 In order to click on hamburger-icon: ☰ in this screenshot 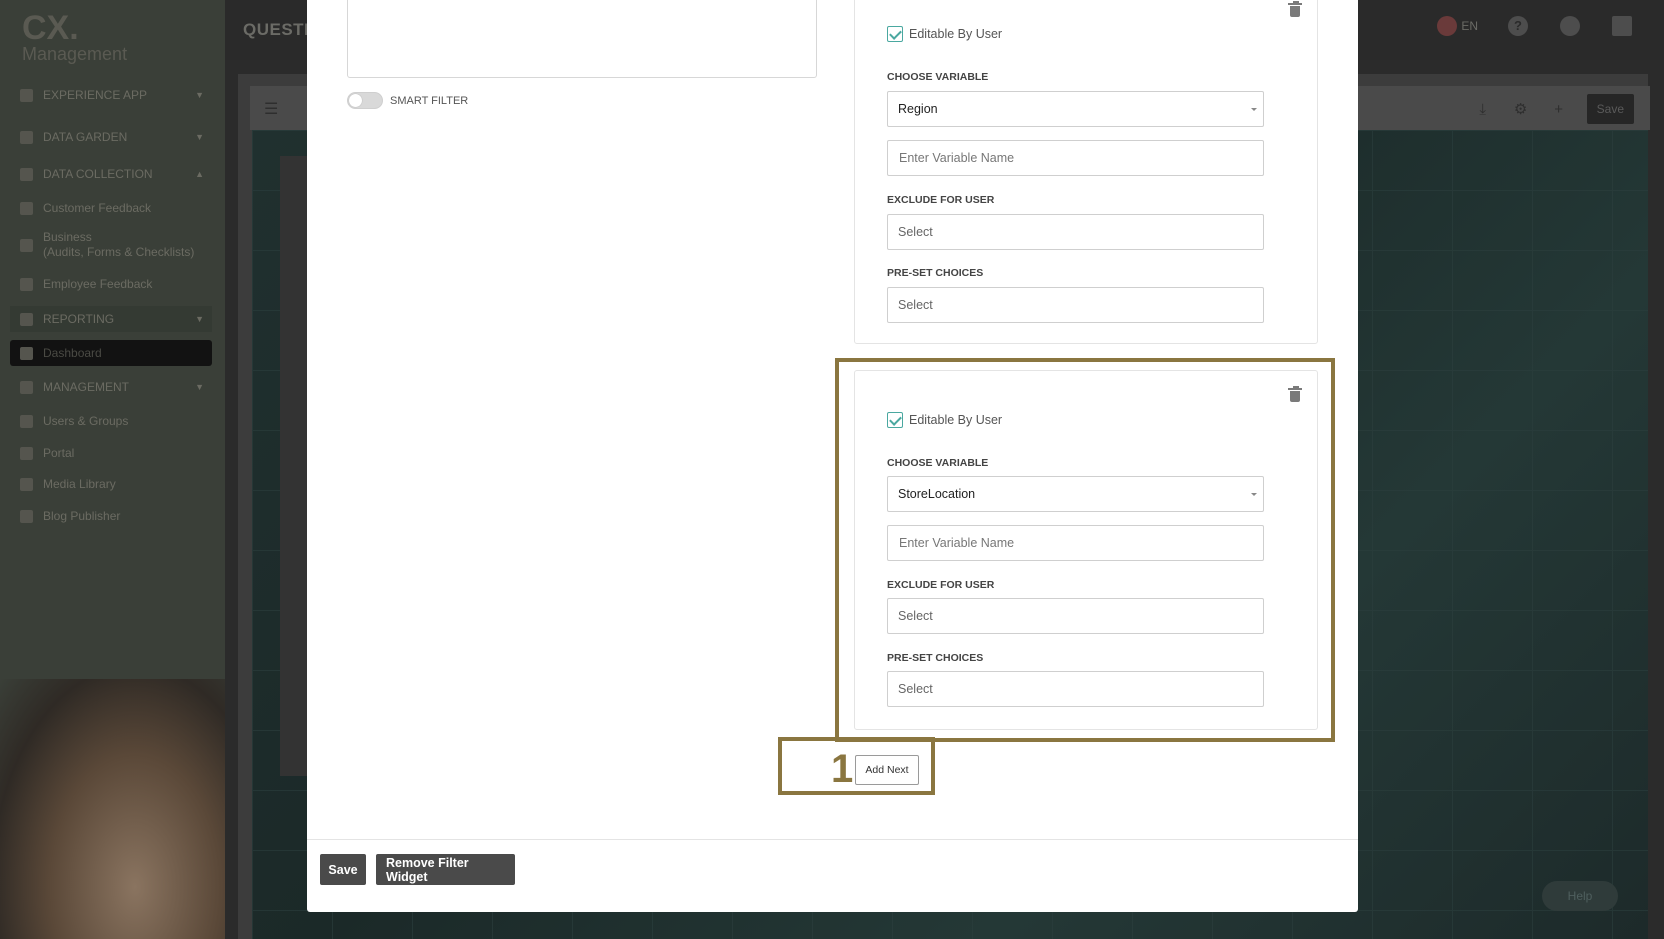, I will do `click(271, 109)`.